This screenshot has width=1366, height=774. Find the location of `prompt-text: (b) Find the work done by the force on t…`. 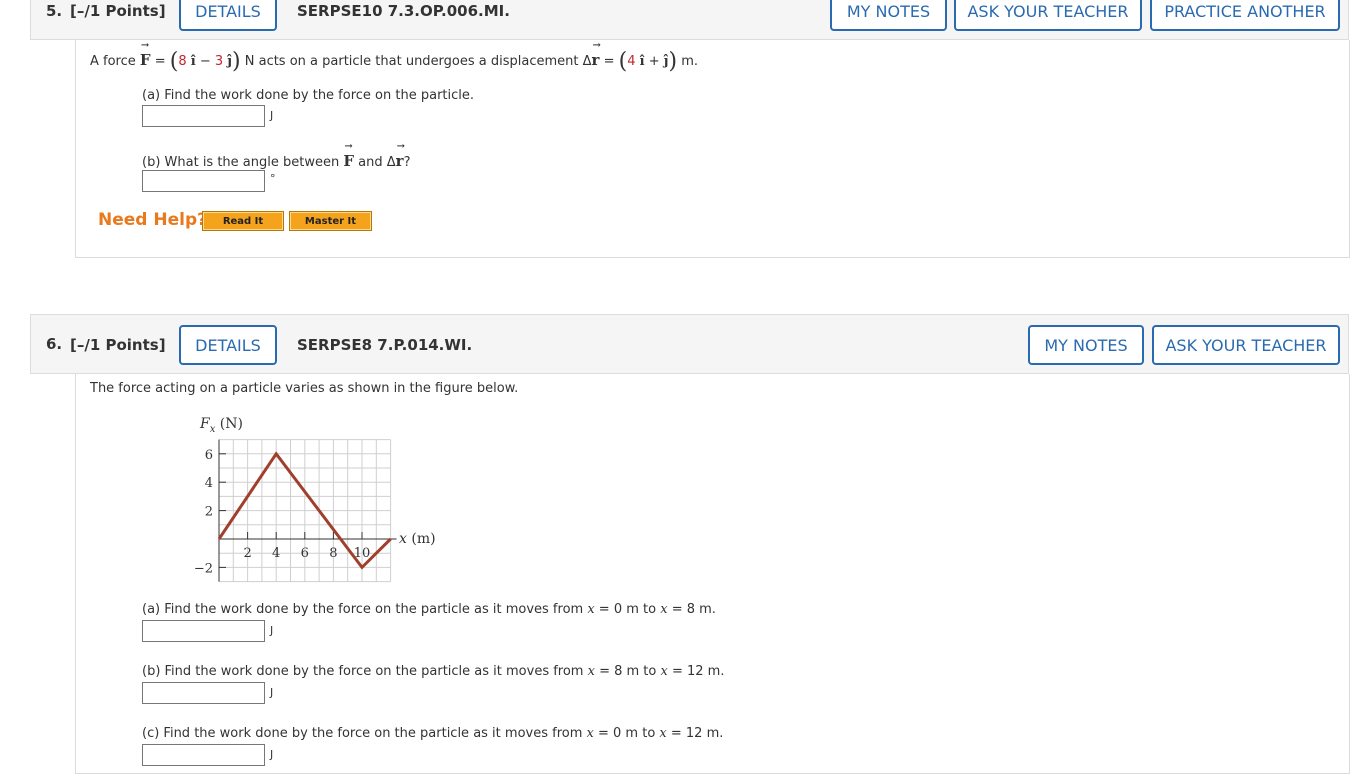

prompt-text: (b) Find the work done by the force on t… is located at coordinates (365, 671).